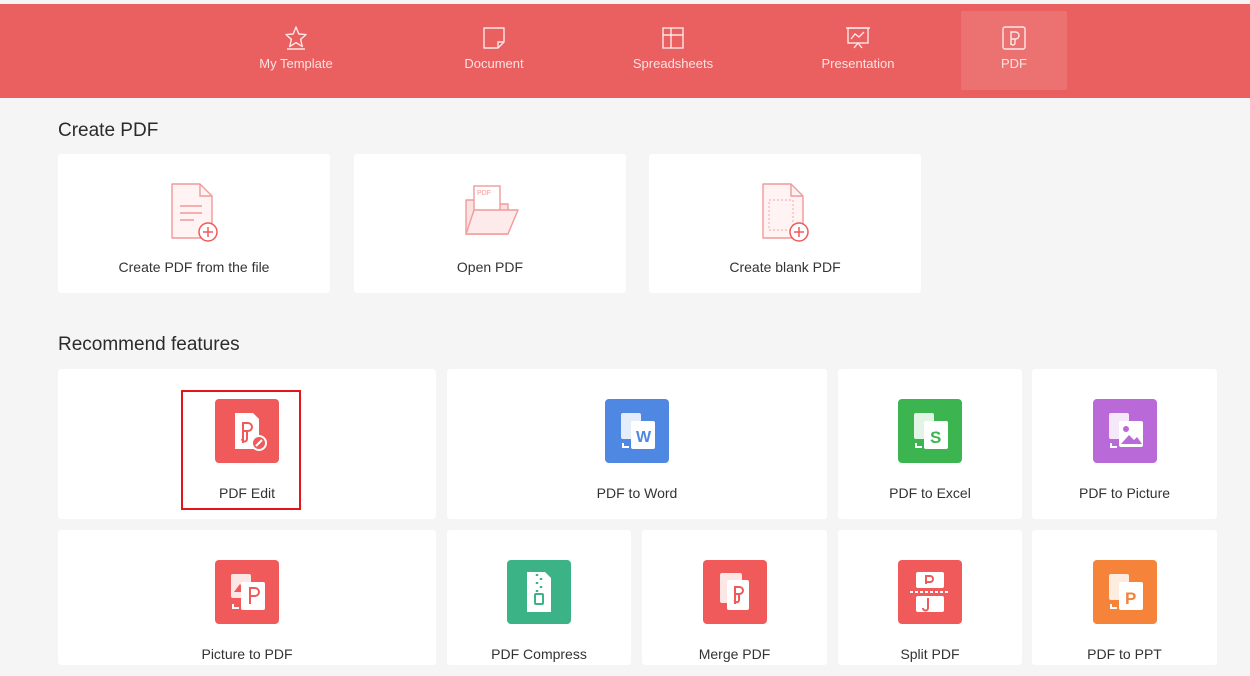 The height and width of the screenshot is (676, 1250). Describe the element at coordinates (734, 654) in the screenshot. I see `card-label: Merge PDF` at that location.